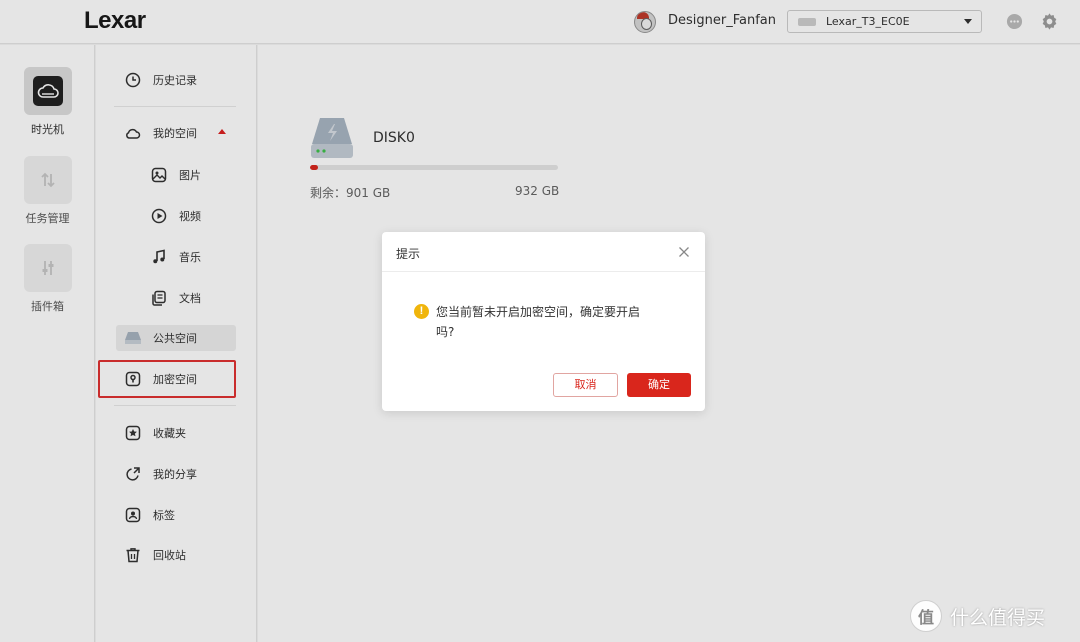 This screenshot has width=1080, height=642. Describe the element at coordinates (659, 385) in the screenshot. I see `confirm-button: 确定` at that location.